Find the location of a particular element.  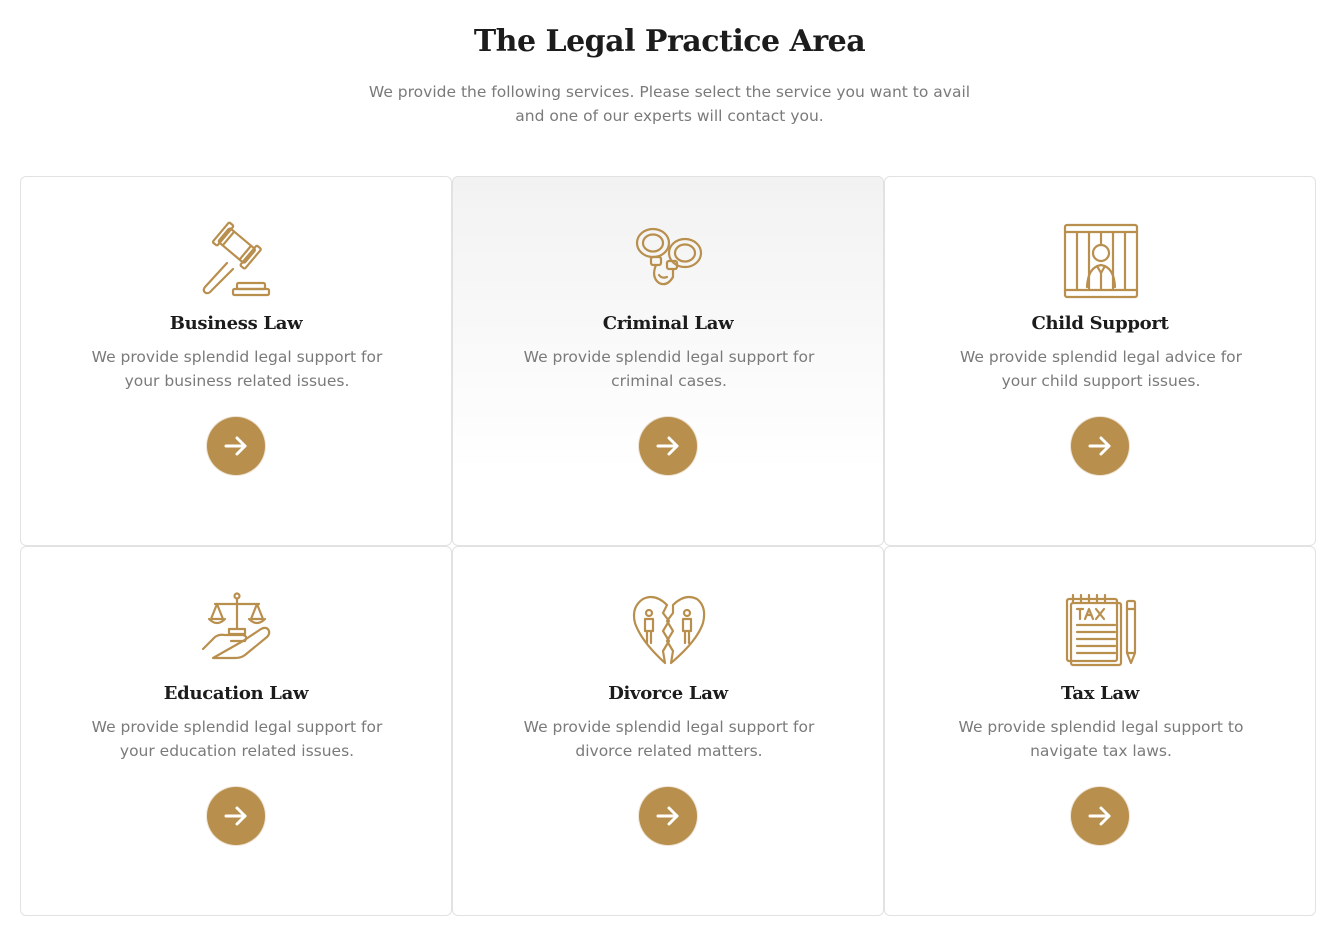

service-title: Education Law is located at coordinates (236, 693).